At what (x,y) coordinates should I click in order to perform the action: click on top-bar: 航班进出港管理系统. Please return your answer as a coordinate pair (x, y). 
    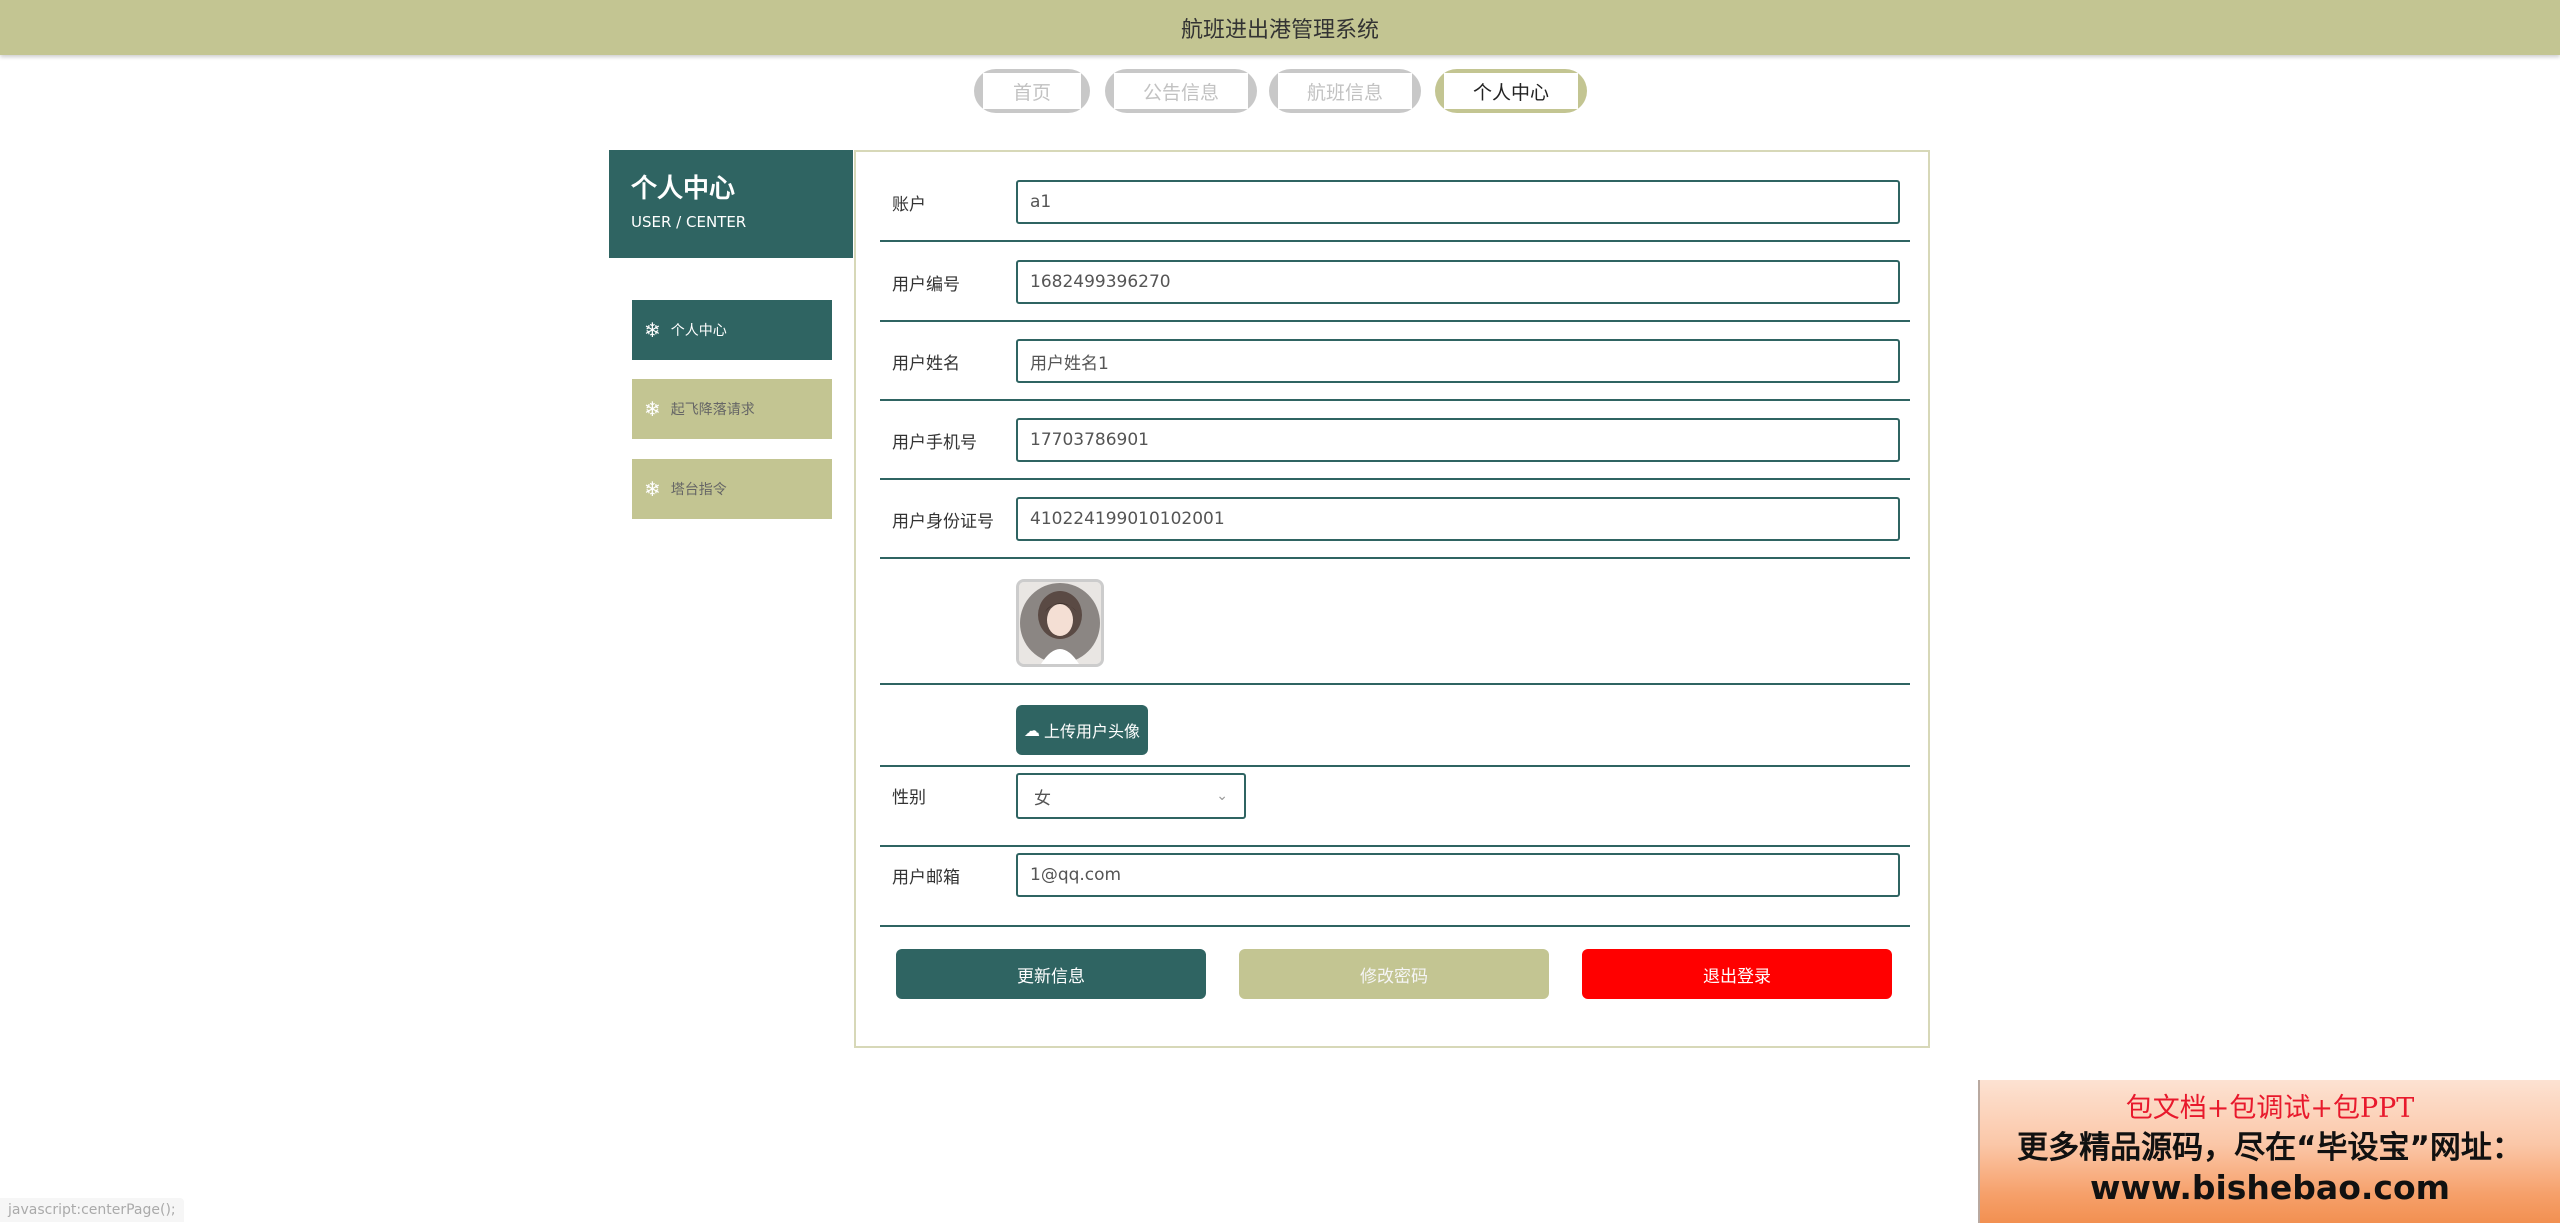
    Looking at the image, I should click on (1280, 27).